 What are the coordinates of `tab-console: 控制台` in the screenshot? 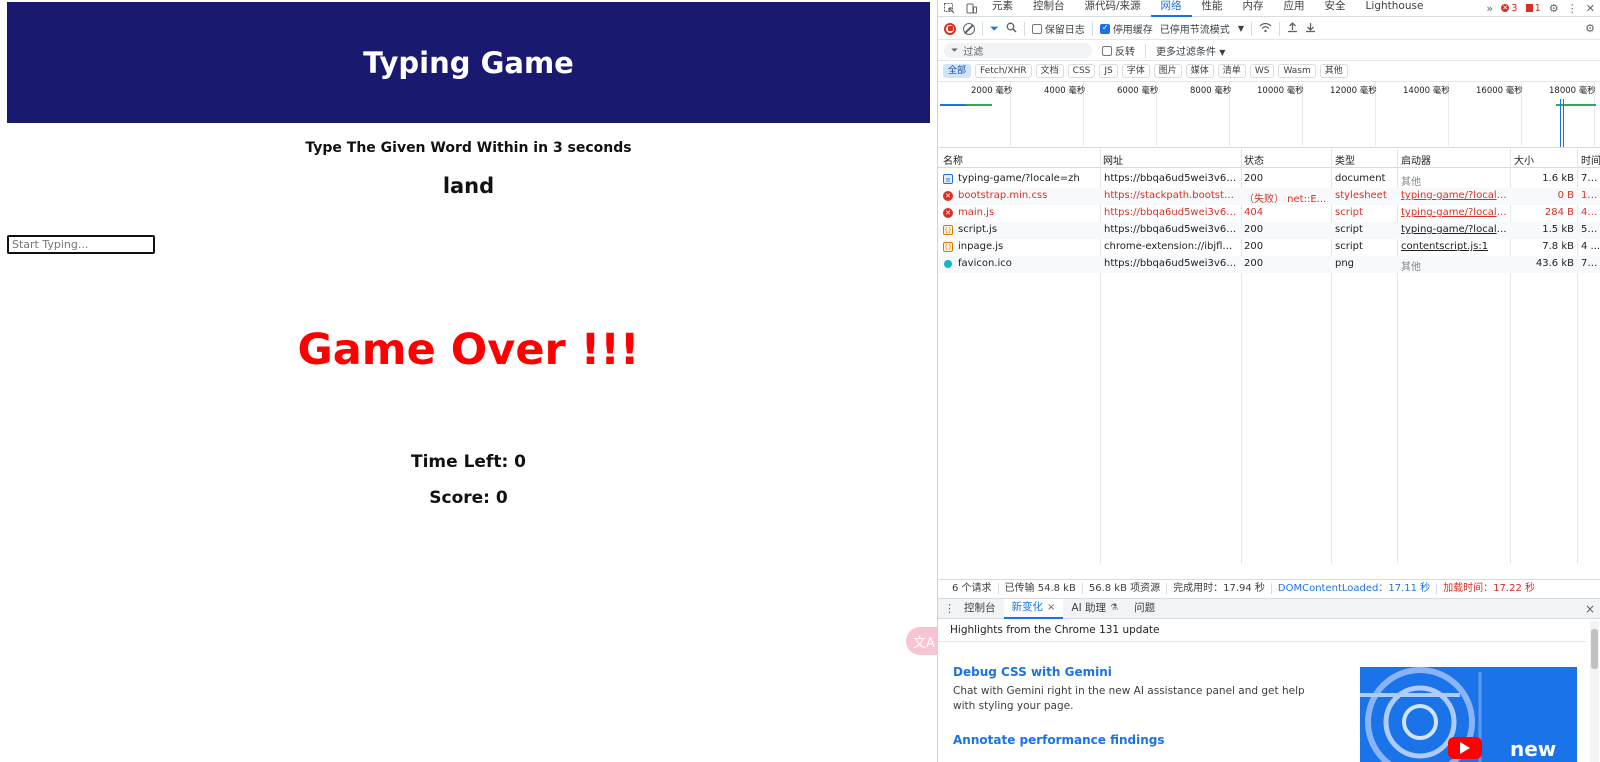 It's located at (1049, 8).